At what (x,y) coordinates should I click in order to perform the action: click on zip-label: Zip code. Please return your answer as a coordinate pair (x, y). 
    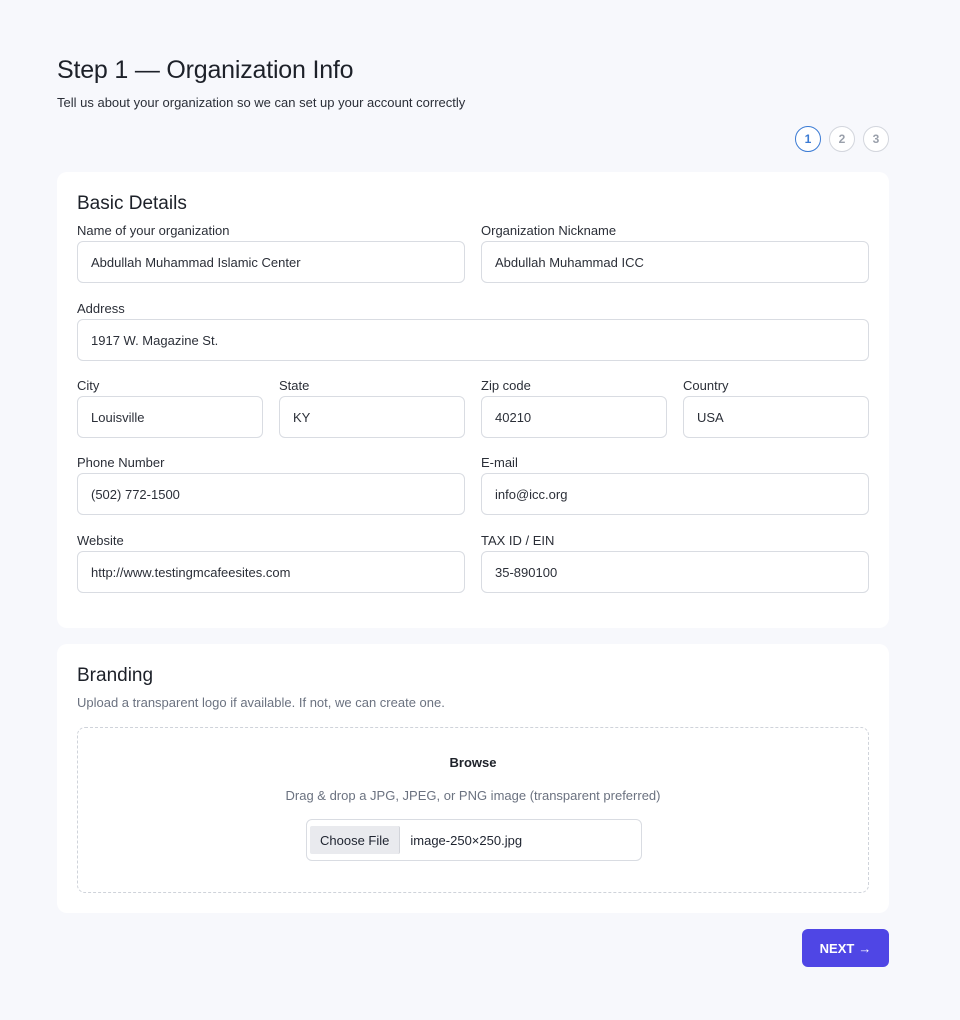
    Looking at the image, I should click on (506, 385).